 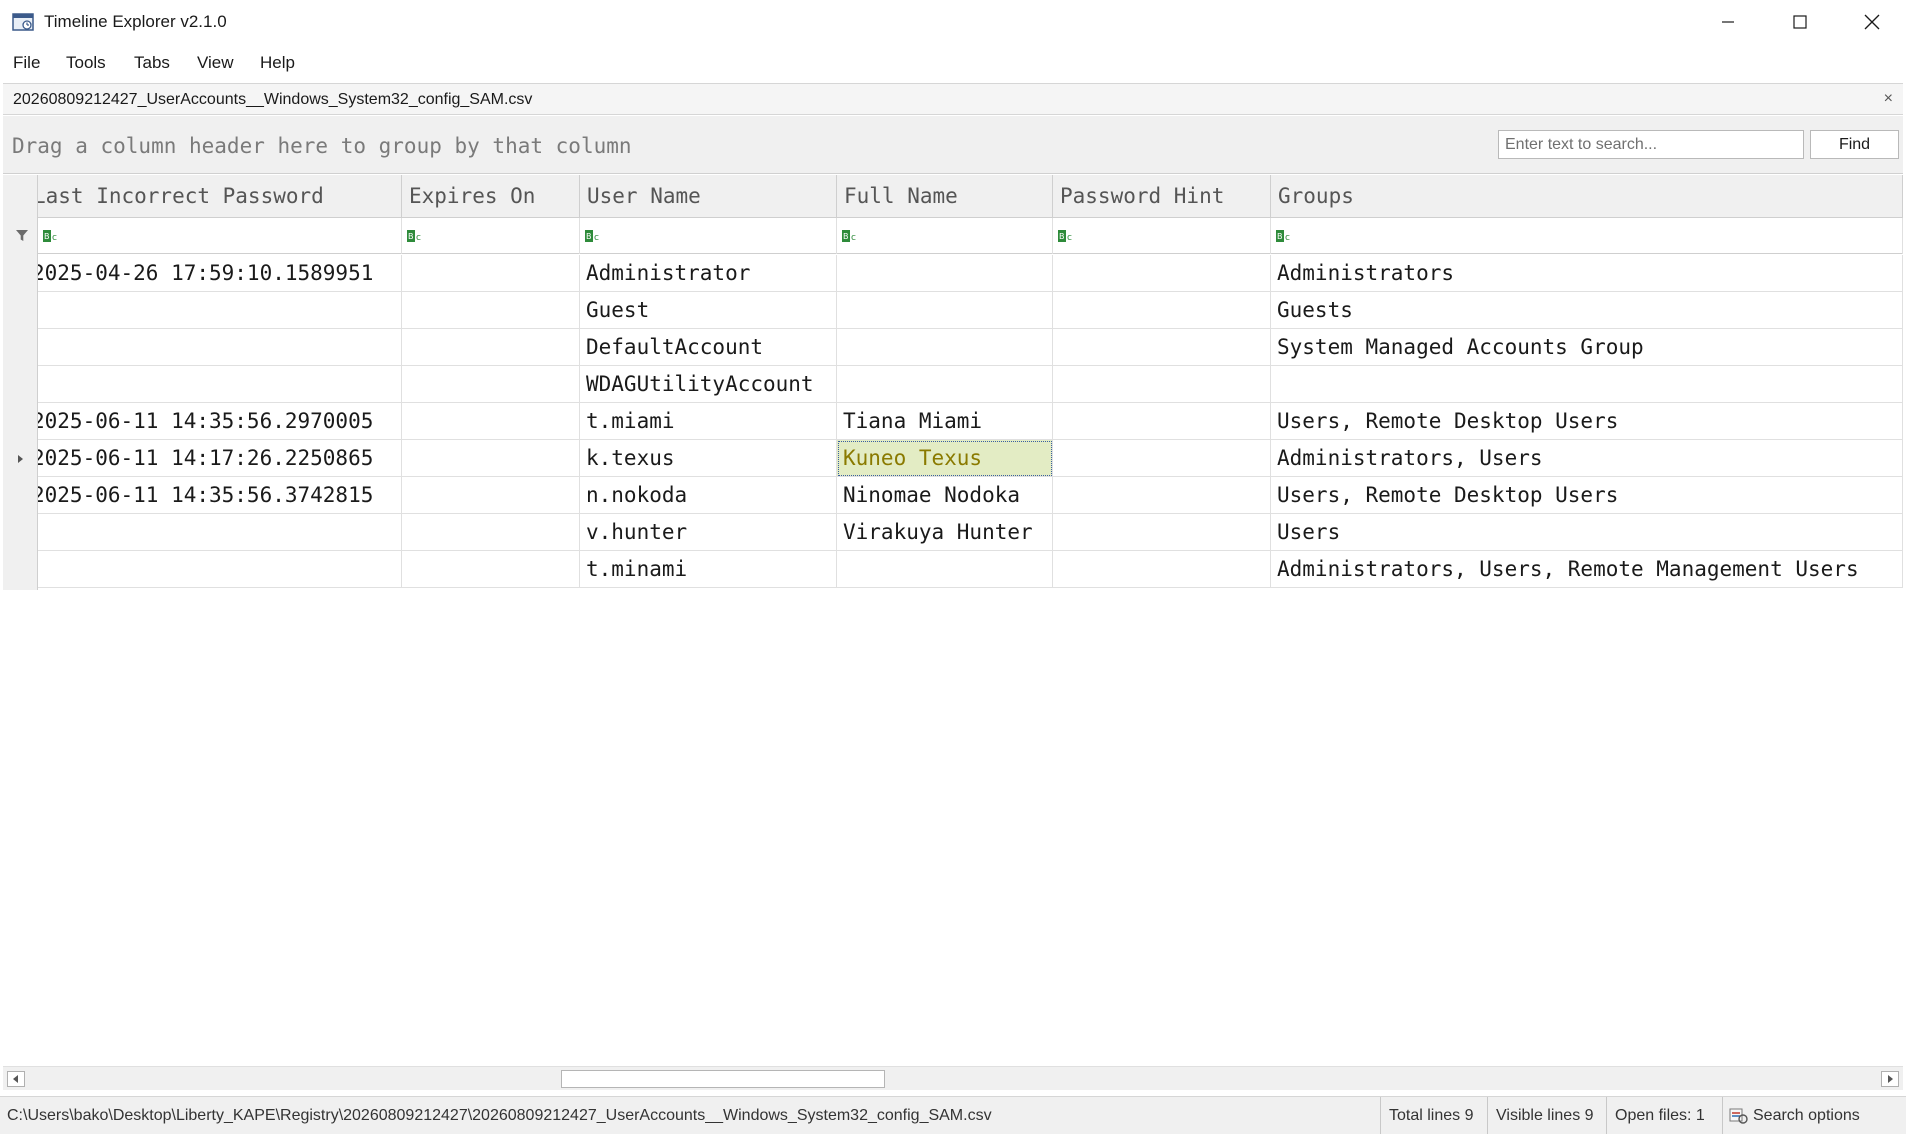 I want to click on column-header-password-hint: Password Hint, so click(x=1162, y=196).